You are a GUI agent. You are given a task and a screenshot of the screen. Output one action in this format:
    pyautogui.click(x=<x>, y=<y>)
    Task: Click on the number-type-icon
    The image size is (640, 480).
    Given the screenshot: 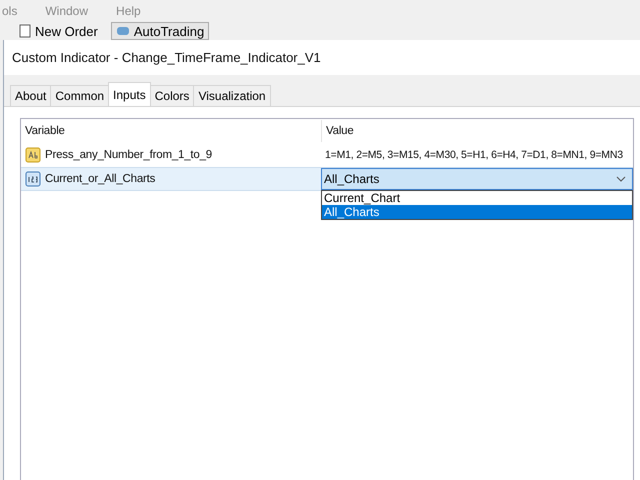 What is the action you would take?
    pyautogui.click(x=33, y=179)
    